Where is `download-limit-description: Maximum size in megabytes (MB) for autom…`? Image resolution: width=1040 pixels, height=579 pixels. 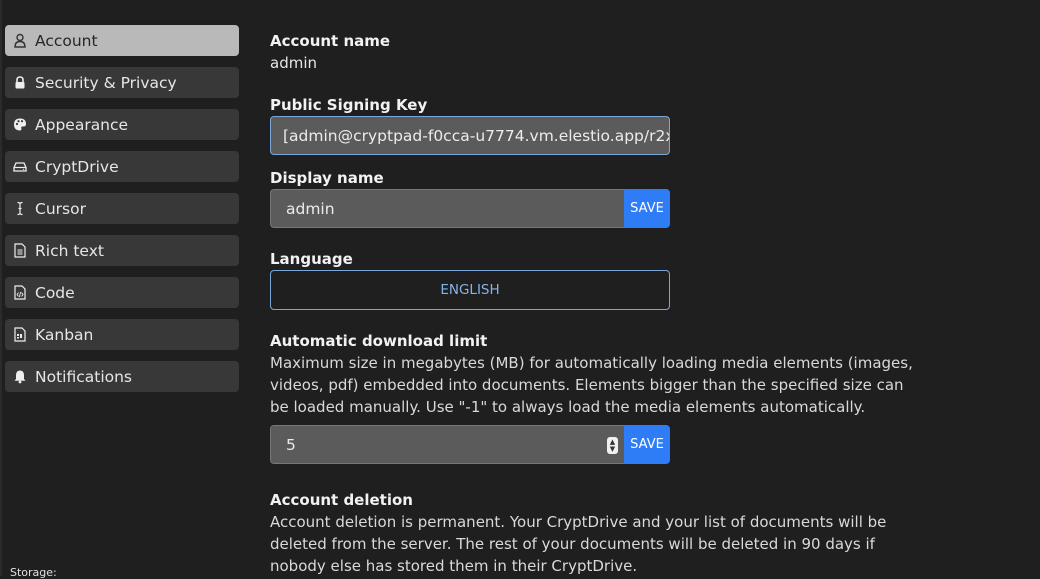
download-limit-description: Maximum size in megabytes (MB) for autom… is located at coordinates (591, 385).